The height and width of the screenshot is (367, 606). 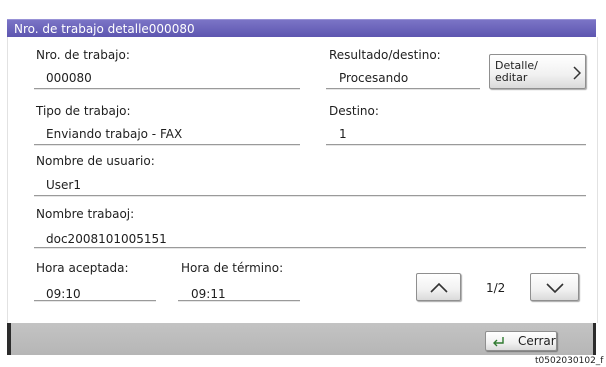 I want to click on detail-edit-button: Detalle/ editar, so click(x=537, y=71).